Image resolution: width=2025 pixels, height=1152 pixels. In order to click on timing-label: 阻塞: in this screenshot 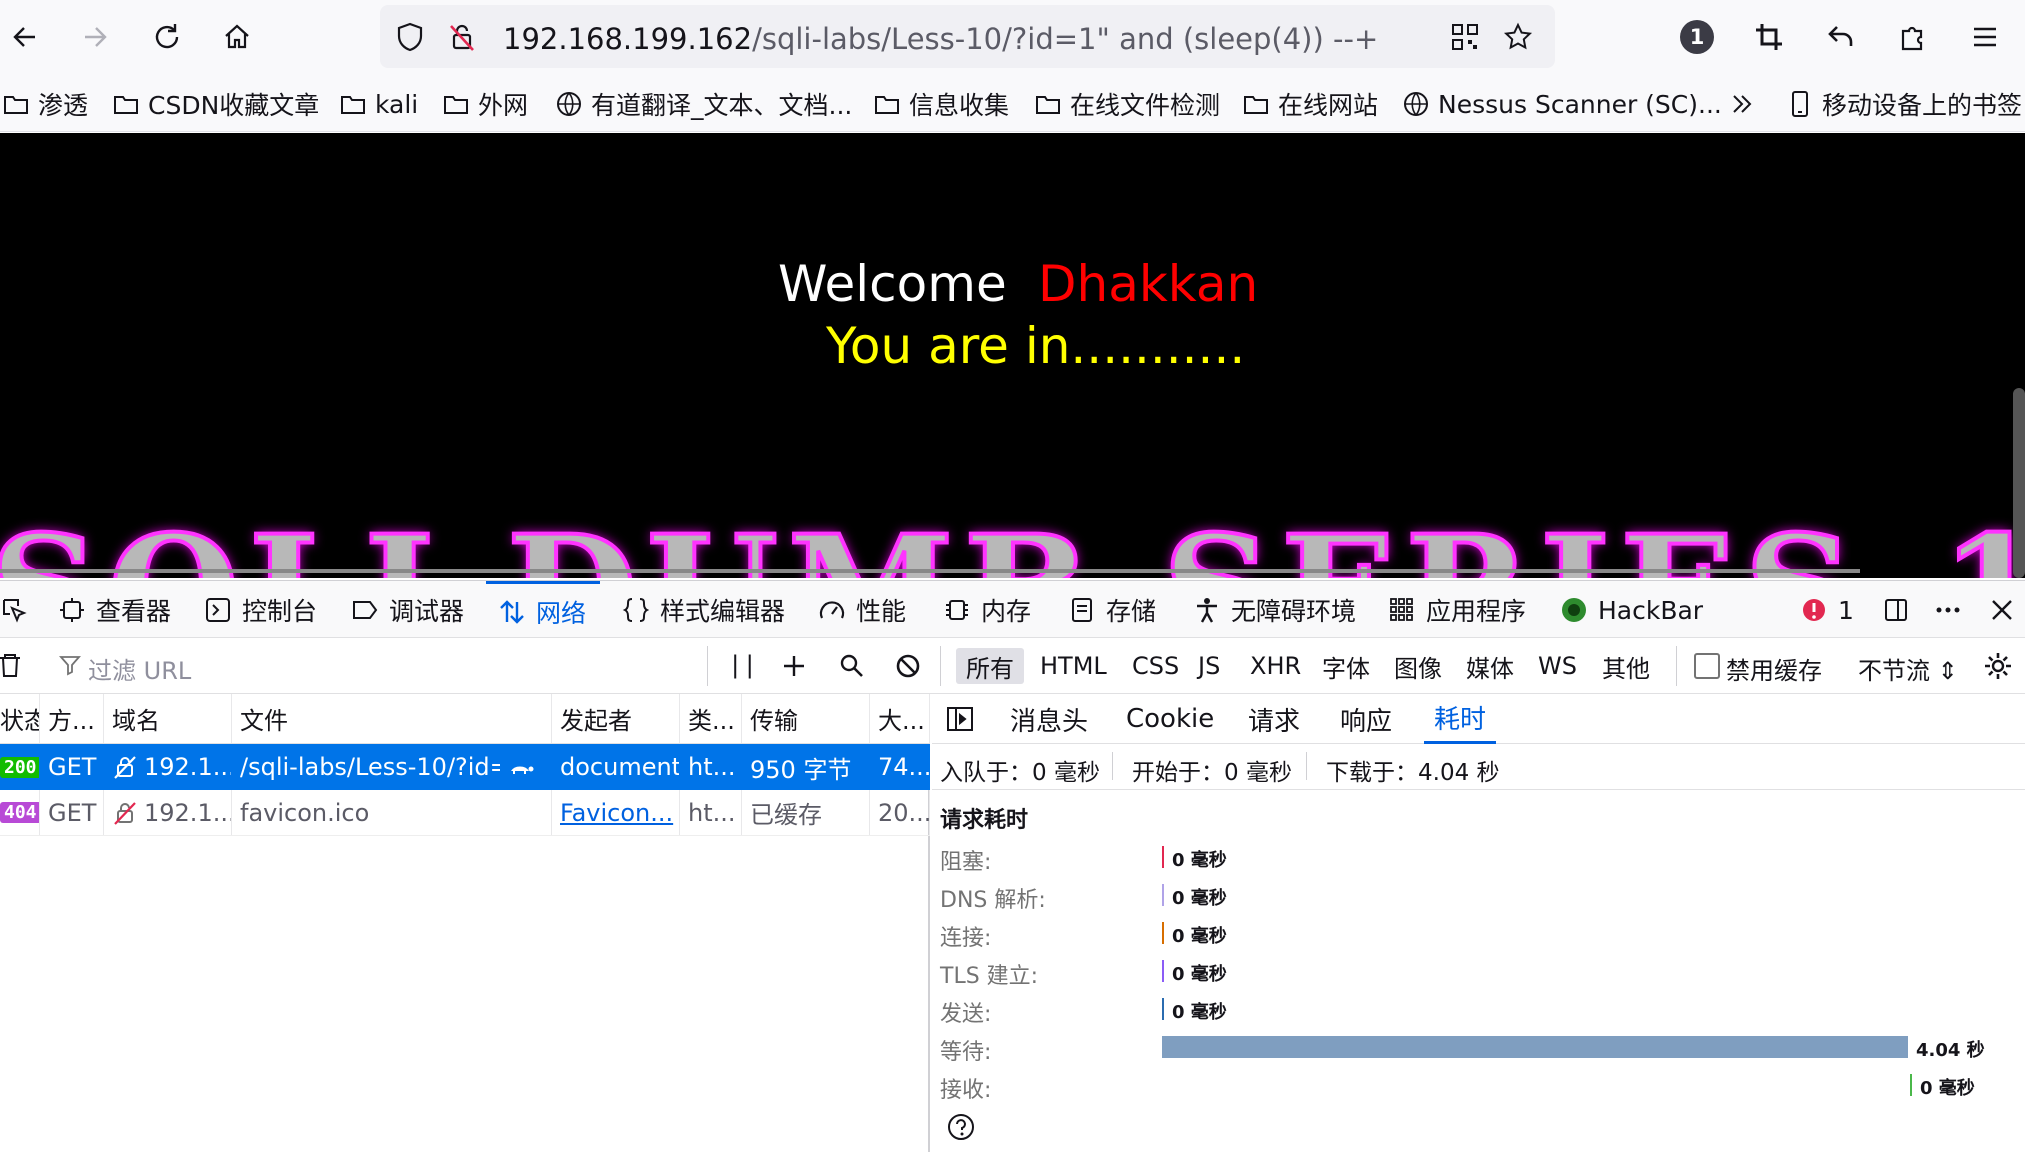, I will do `click(966, 862)`.